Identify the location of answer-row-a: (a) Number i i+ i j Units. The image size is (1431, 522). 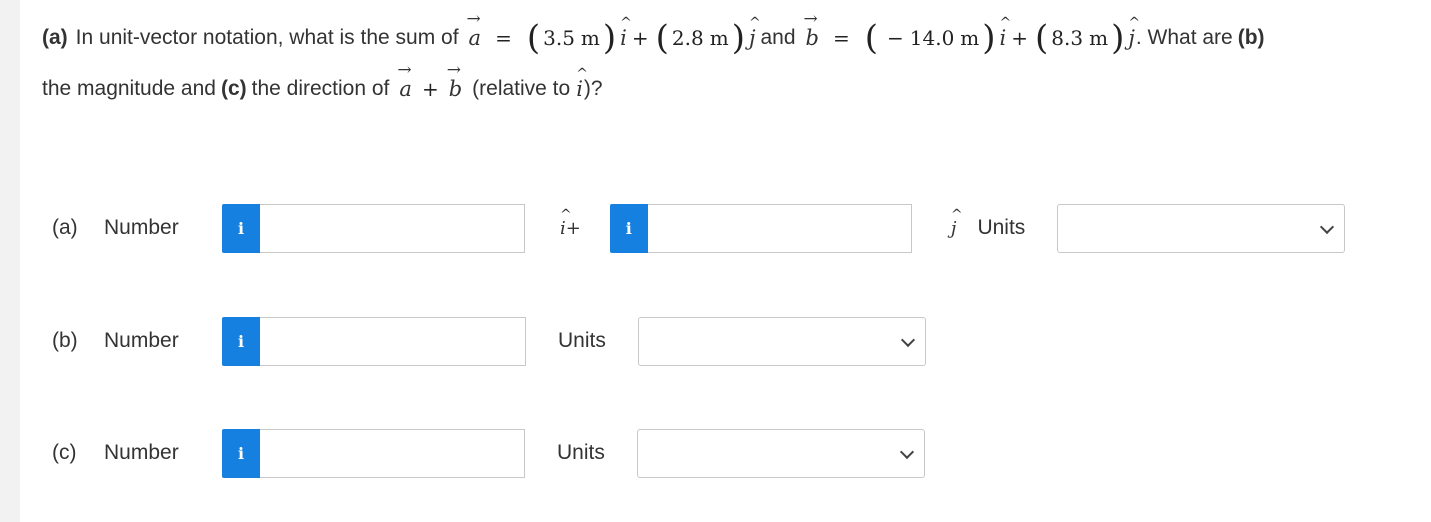
(699, 228).